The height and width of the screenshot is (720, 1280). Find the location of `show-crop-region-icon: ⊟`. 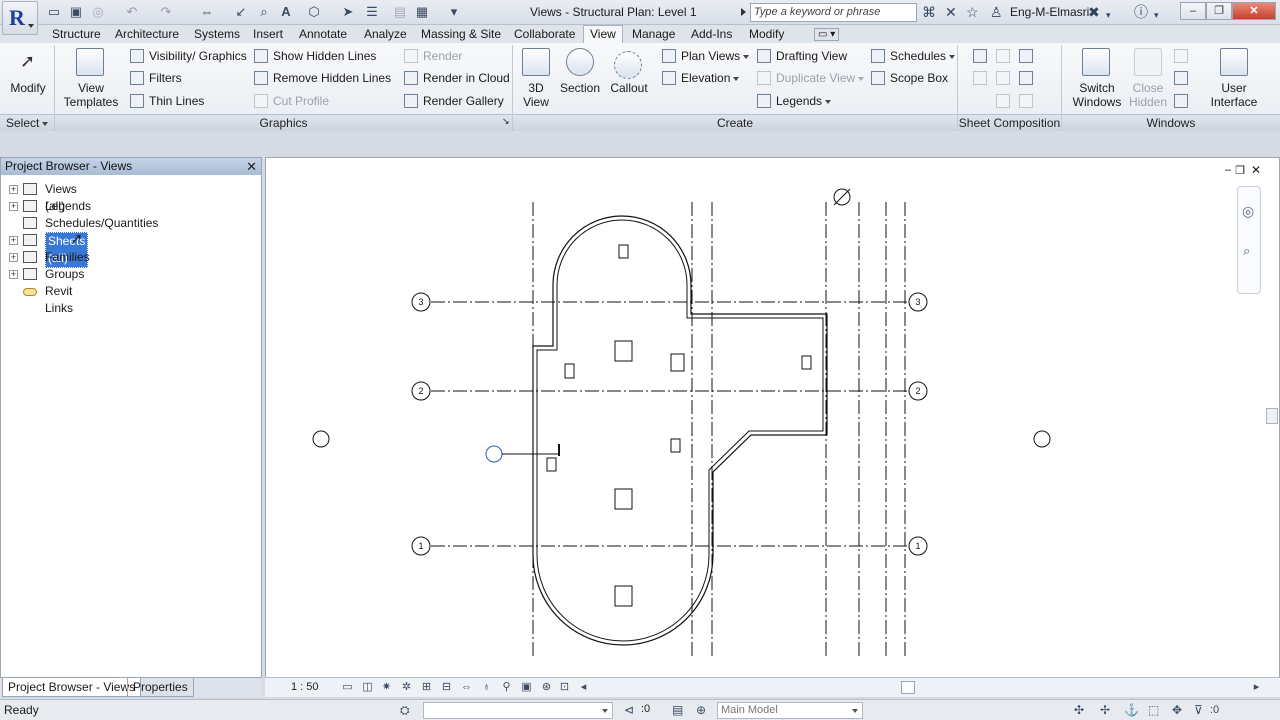

show-crop-region-icon: ⊟ is located at coordinates (446, 687).